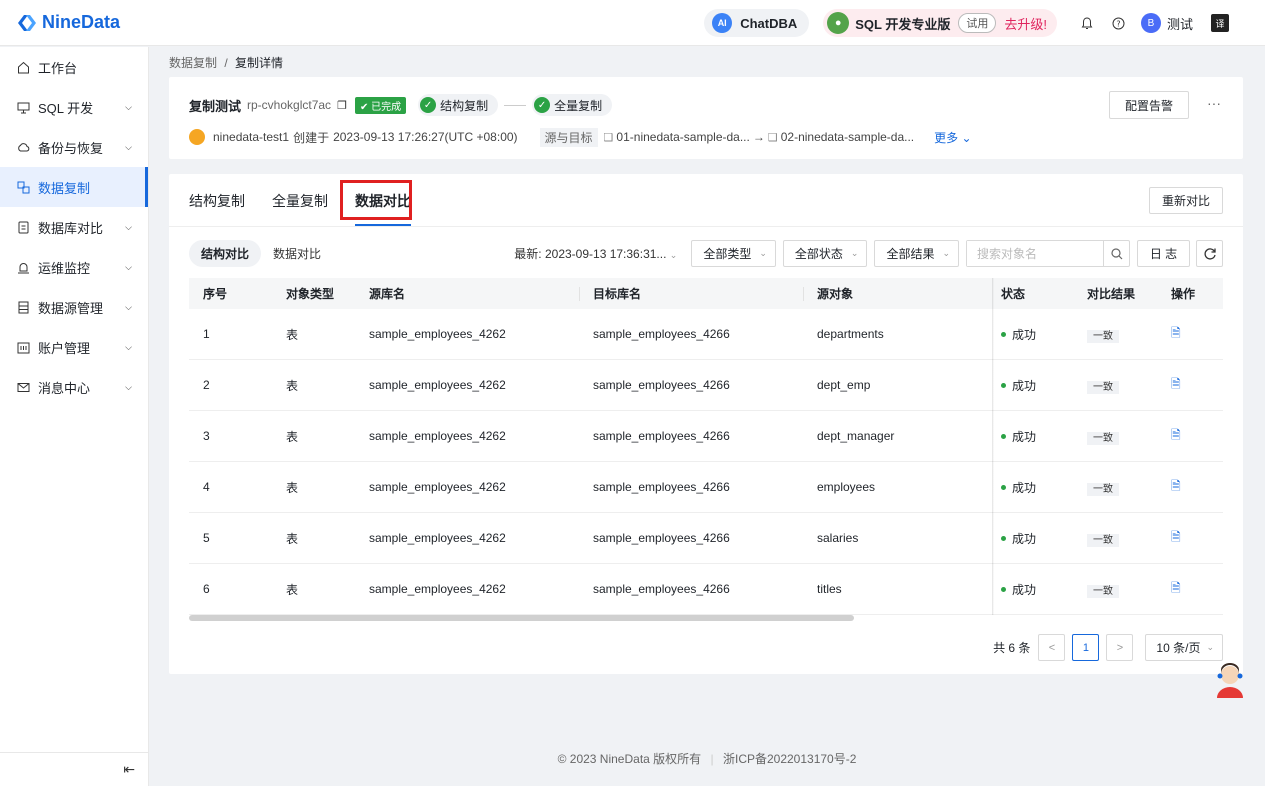 This screenshot has width=1265, height=786. Describe the element at coordinates (1186, 200) in the screenshot. I see `recompare-button: 重新对比` at that location.